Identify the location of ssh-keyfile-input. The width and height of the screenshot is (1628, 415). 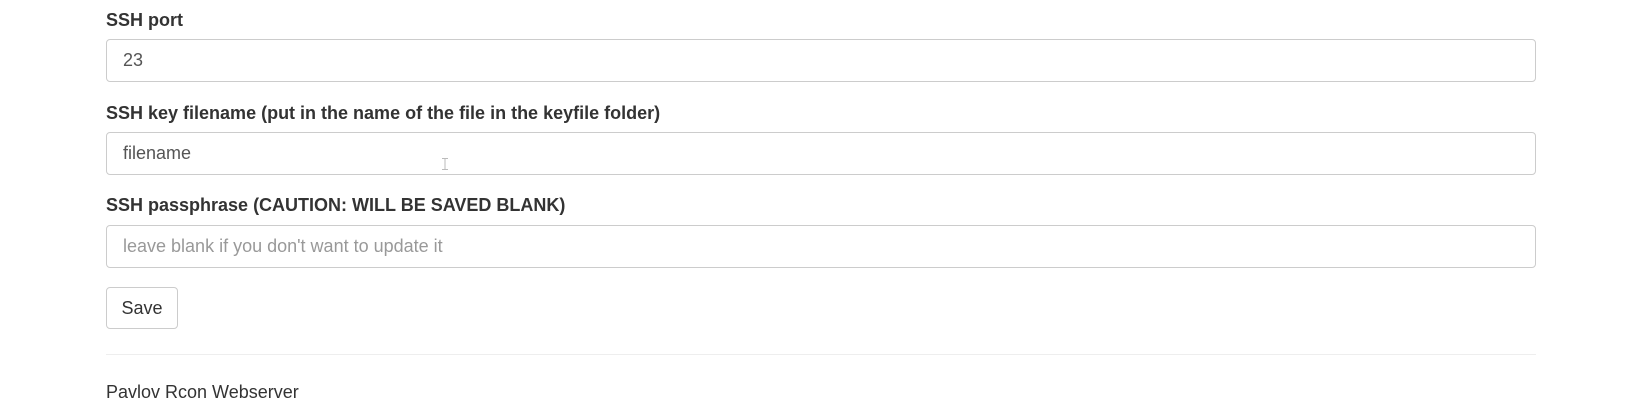
(821, 153).